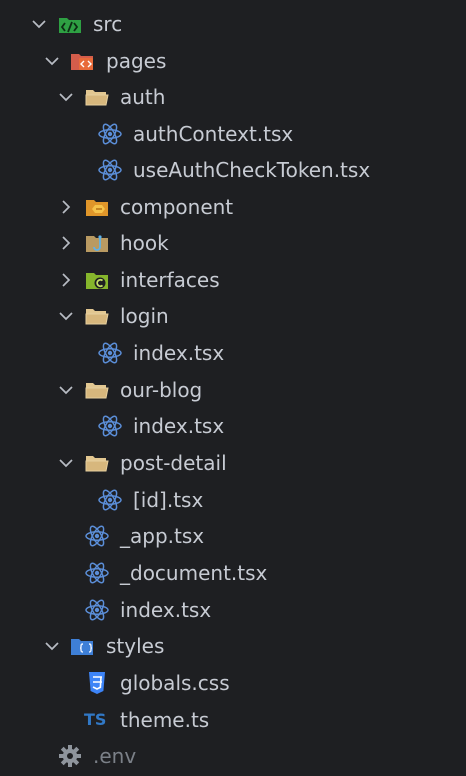 This screenshot has width=466, height=776. I want to click on interfaces-folder-icon, so click(97, 280).